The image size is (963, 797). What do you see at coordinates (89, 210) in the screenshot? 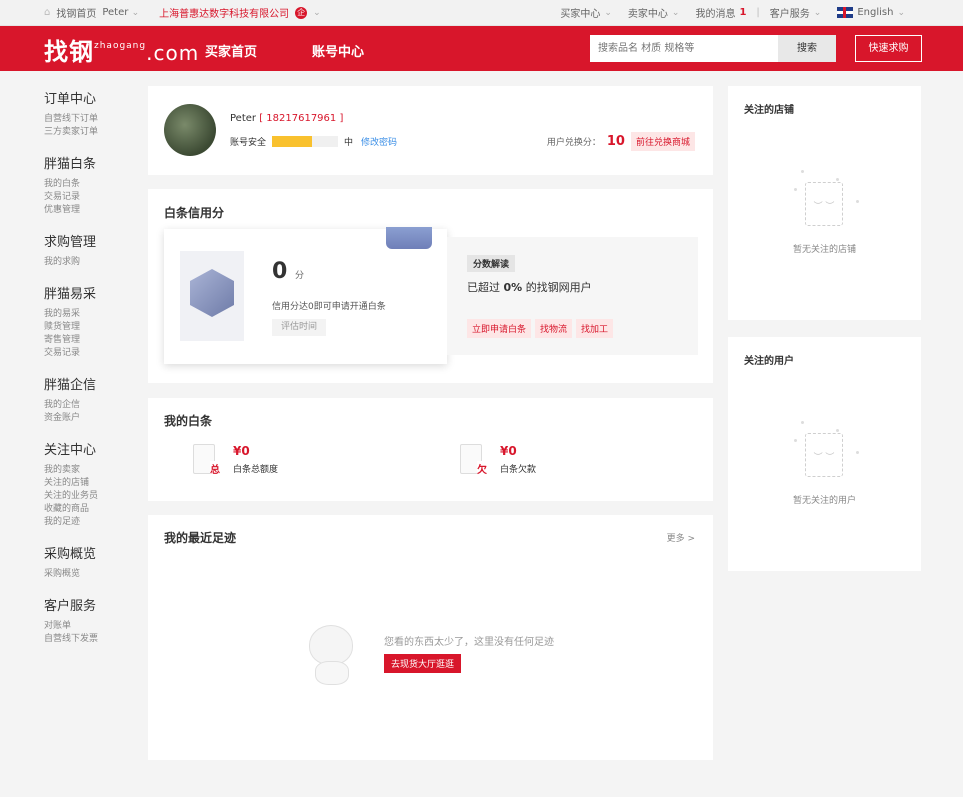
I see `sidebar-item: 优惠管理` at bounding box center [89, 210].